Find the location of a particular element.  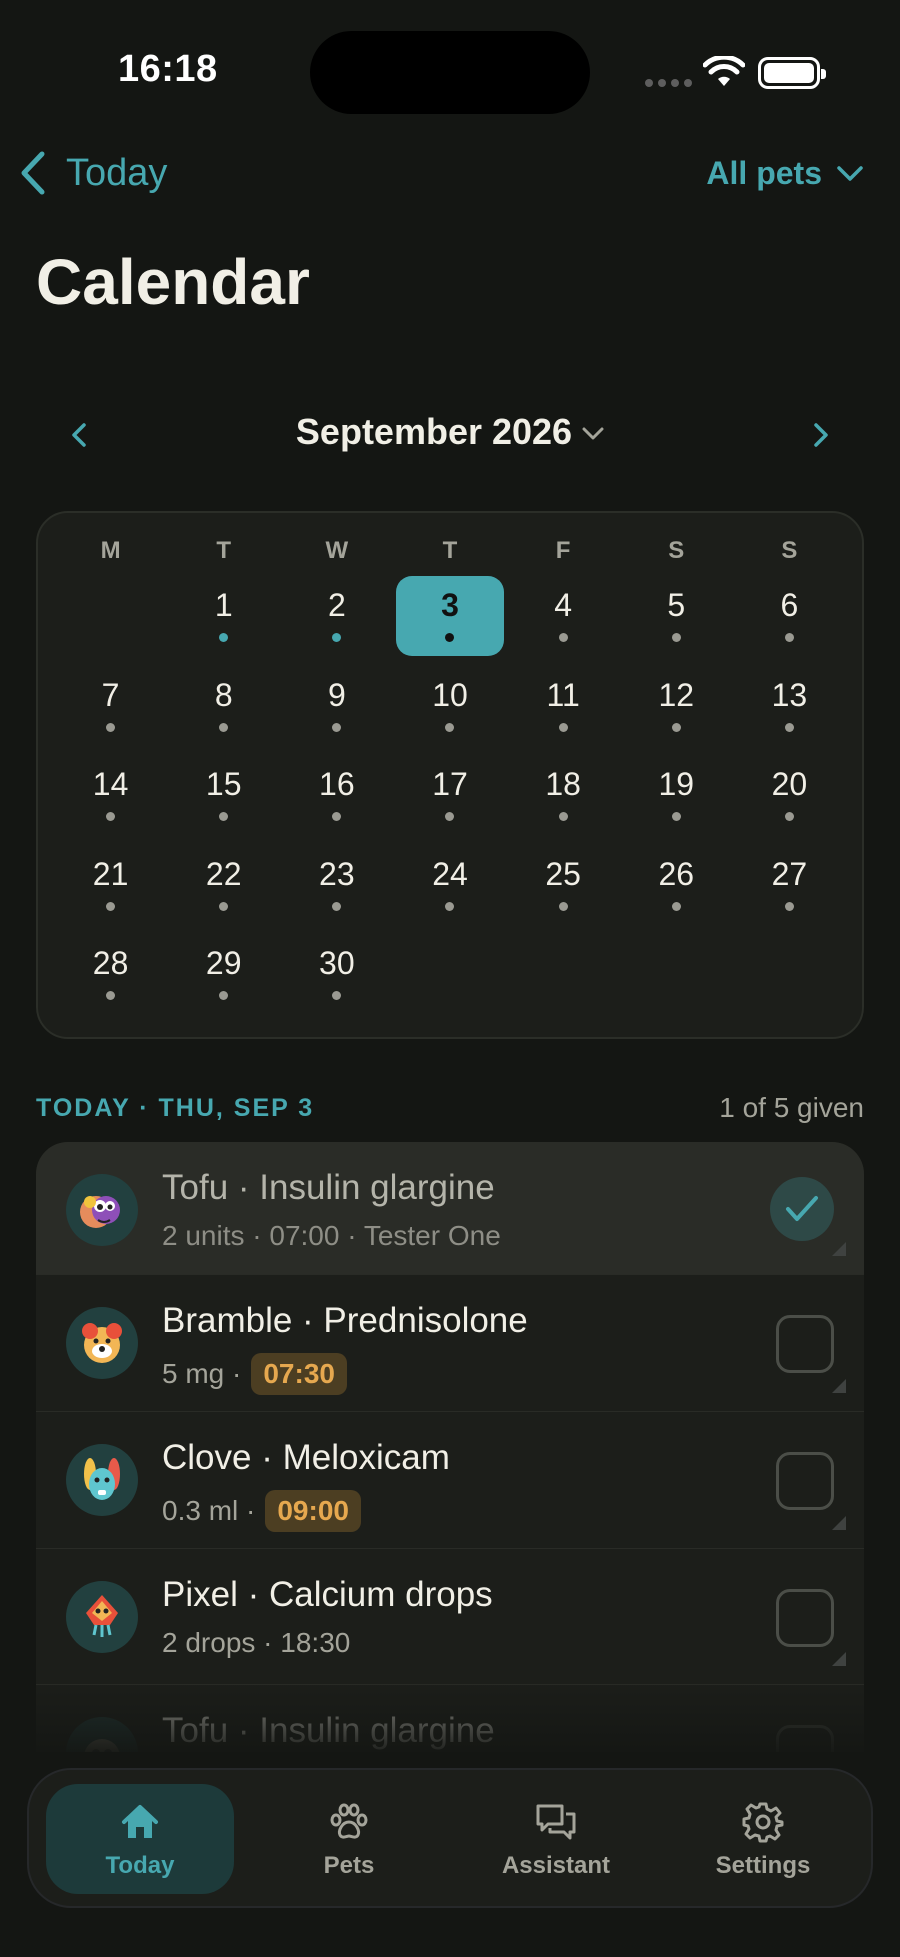

calendar-day: 6 is located at coordinates (789, 622).